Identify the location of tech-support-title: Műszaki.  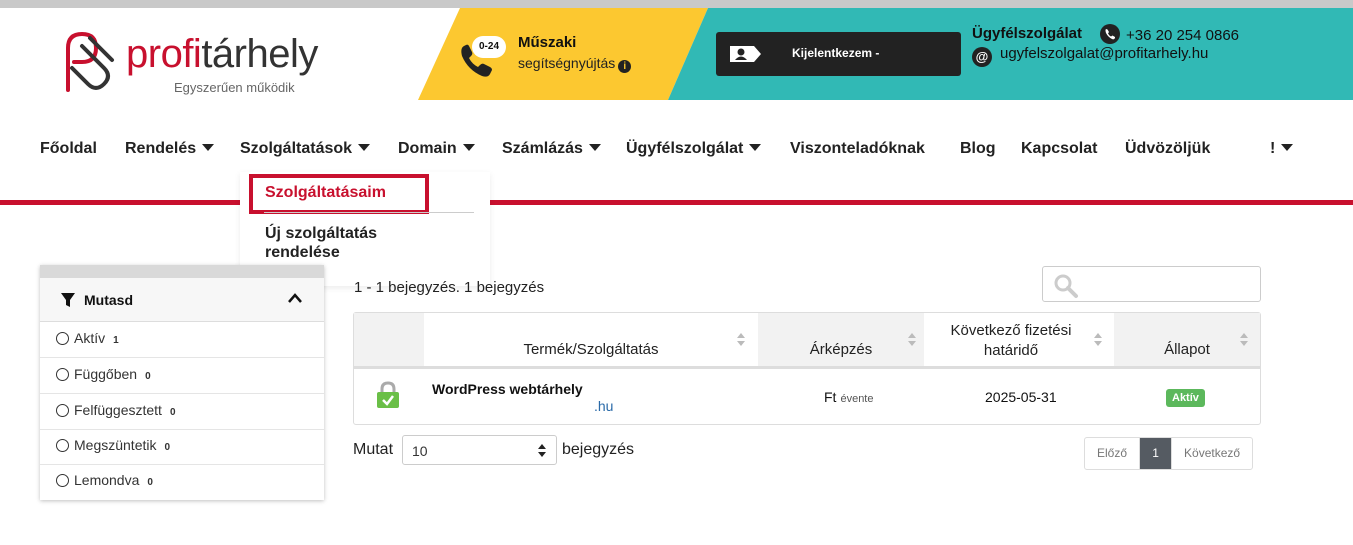
(547, 42).